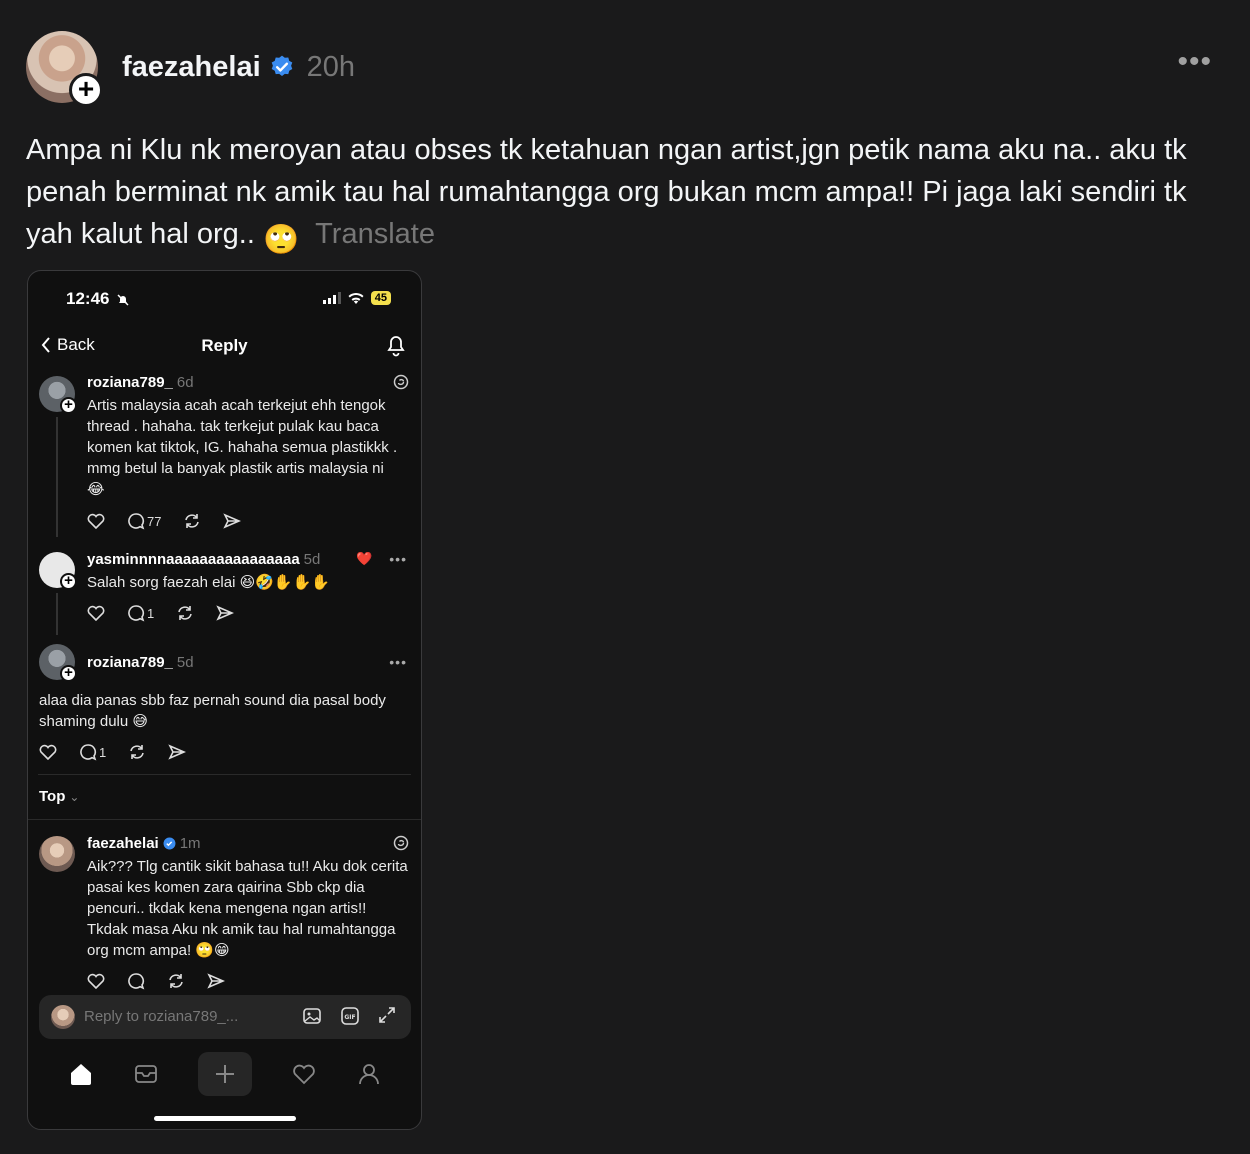  Describe the element at coordinates (225, 1118) in the screenshot. I see `home-indicator` at that location.